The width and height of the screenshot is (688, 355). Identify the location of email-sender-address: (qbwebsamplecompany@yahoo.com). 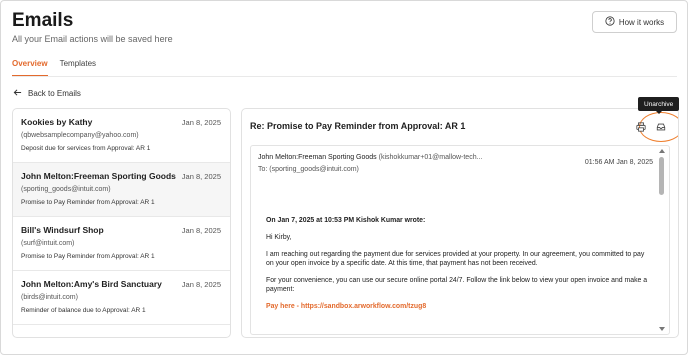
(80, 135).